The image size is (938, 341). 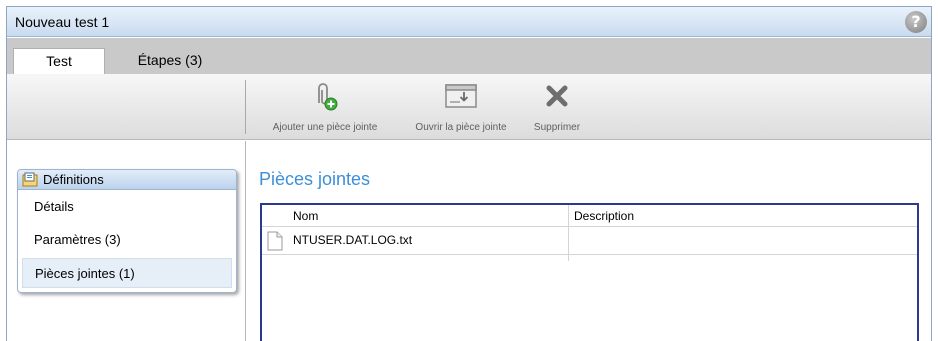 I want to click on tab-bar: Test Étapes (3), so click(x=469, y=56).